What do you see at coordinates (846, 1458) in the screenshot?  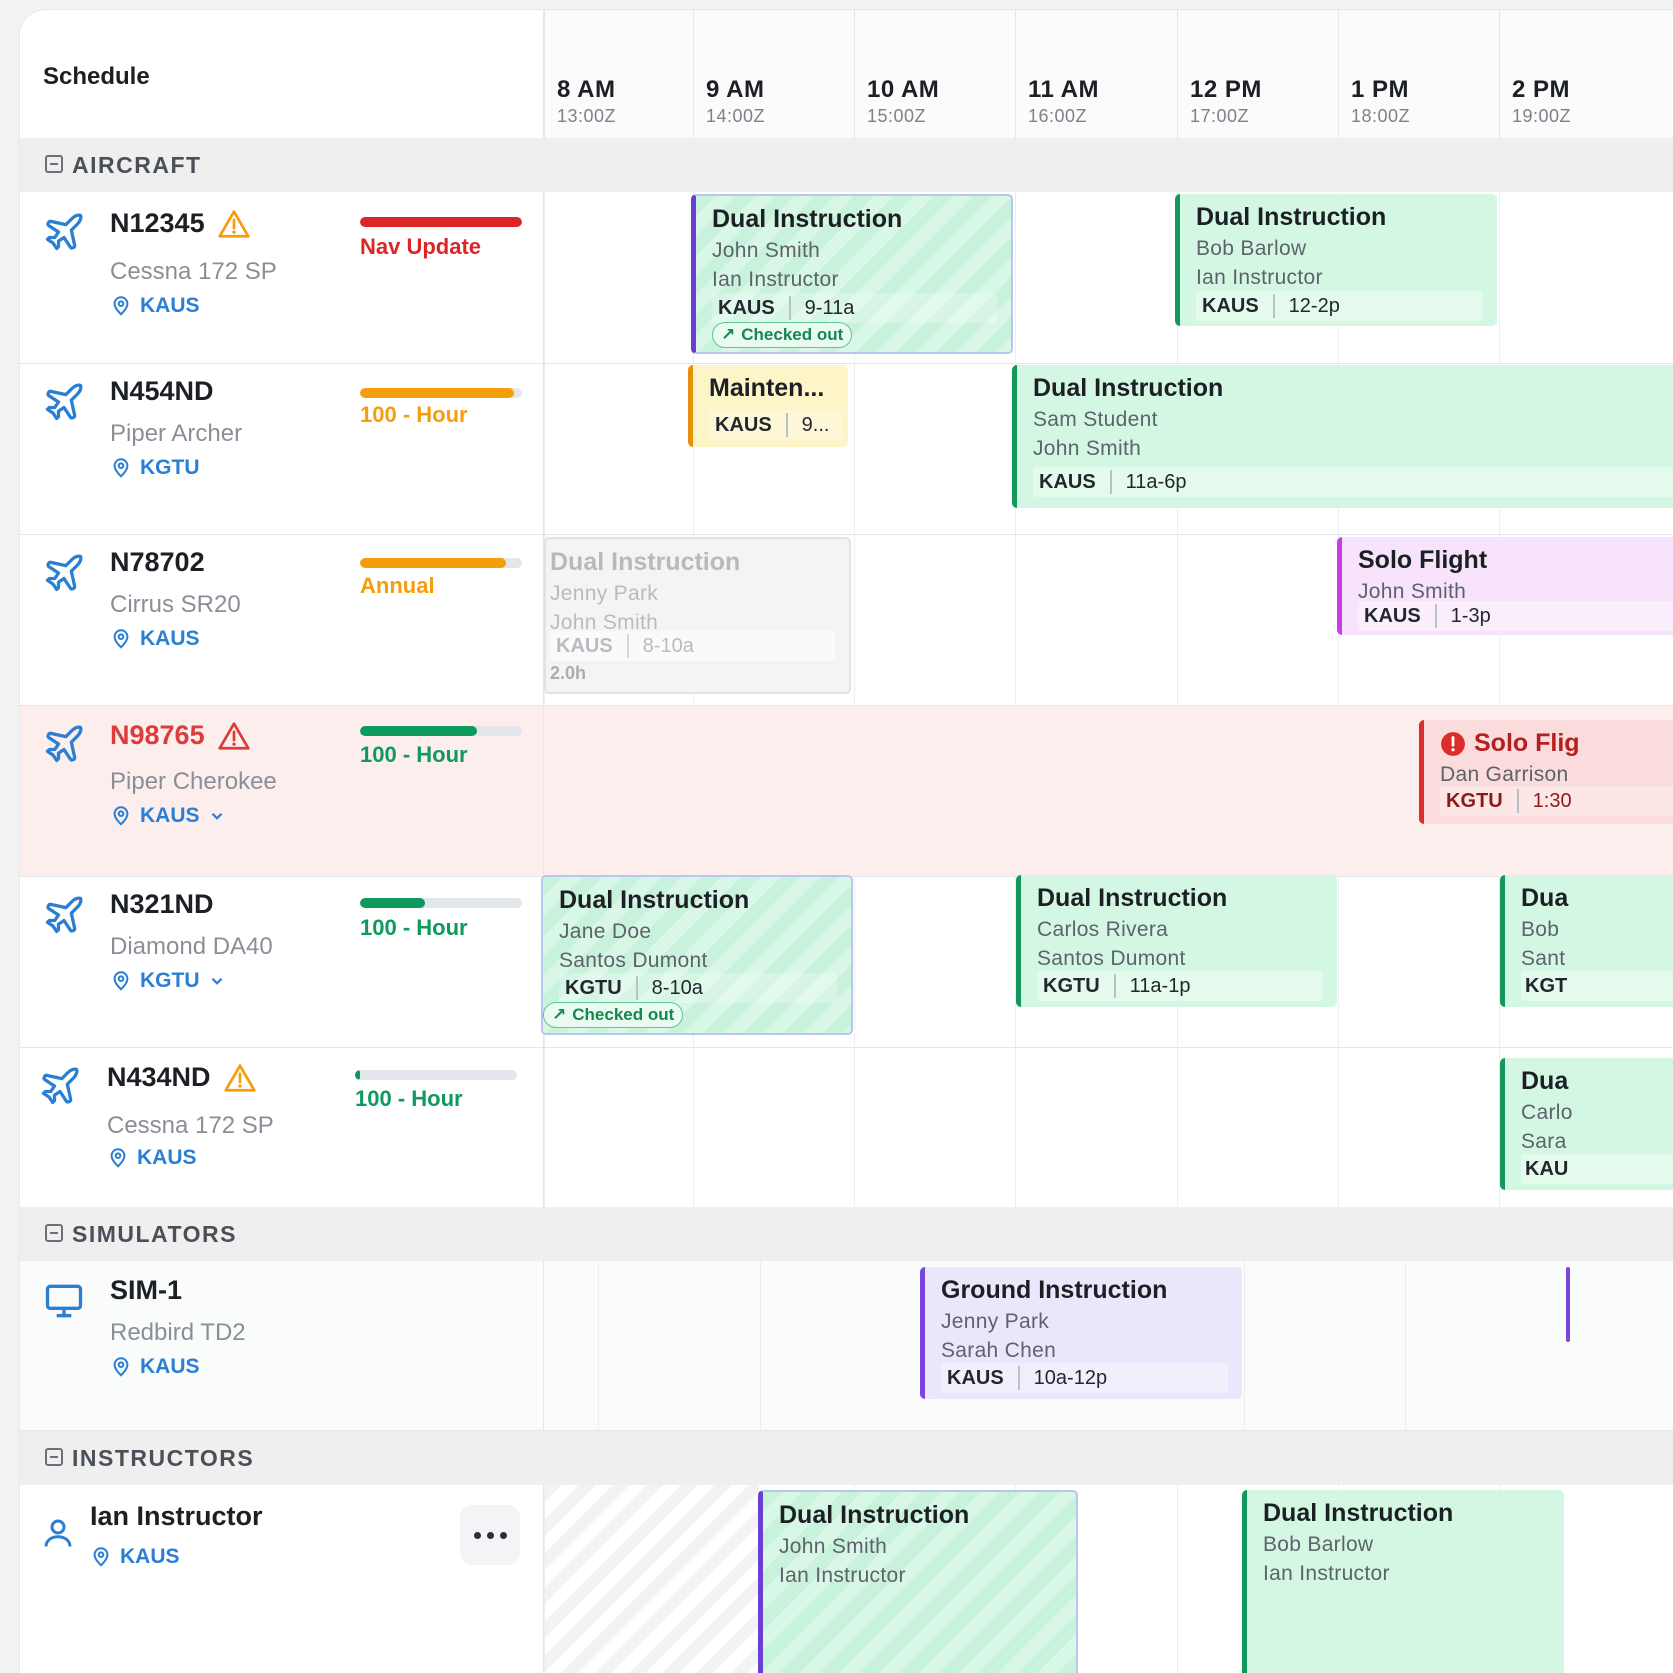 I see `section-instructors: INSTRUCTORS` at bounding box center [846, 1458].